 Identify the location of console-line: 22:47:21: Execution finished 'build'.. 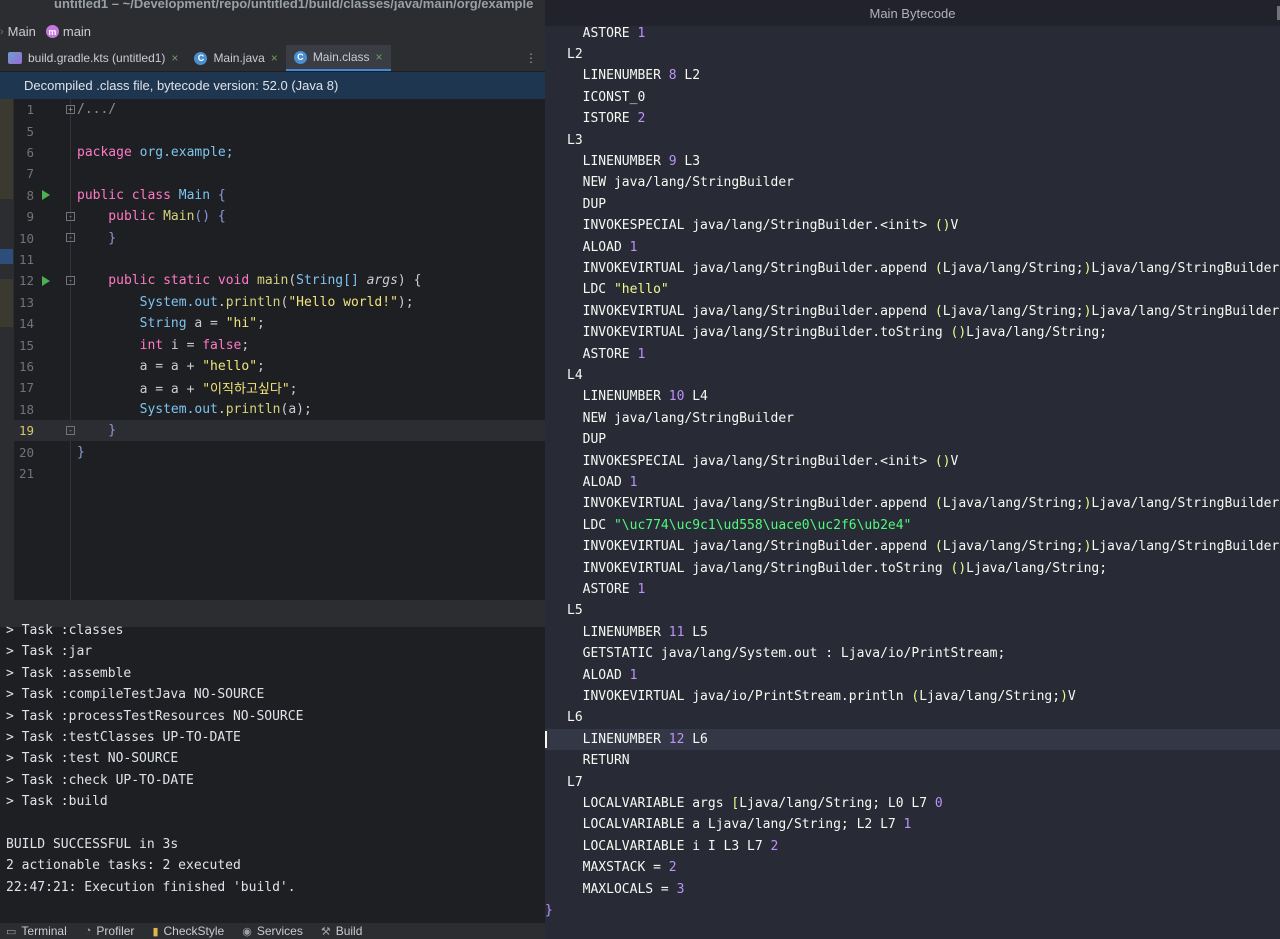
(151, 887).